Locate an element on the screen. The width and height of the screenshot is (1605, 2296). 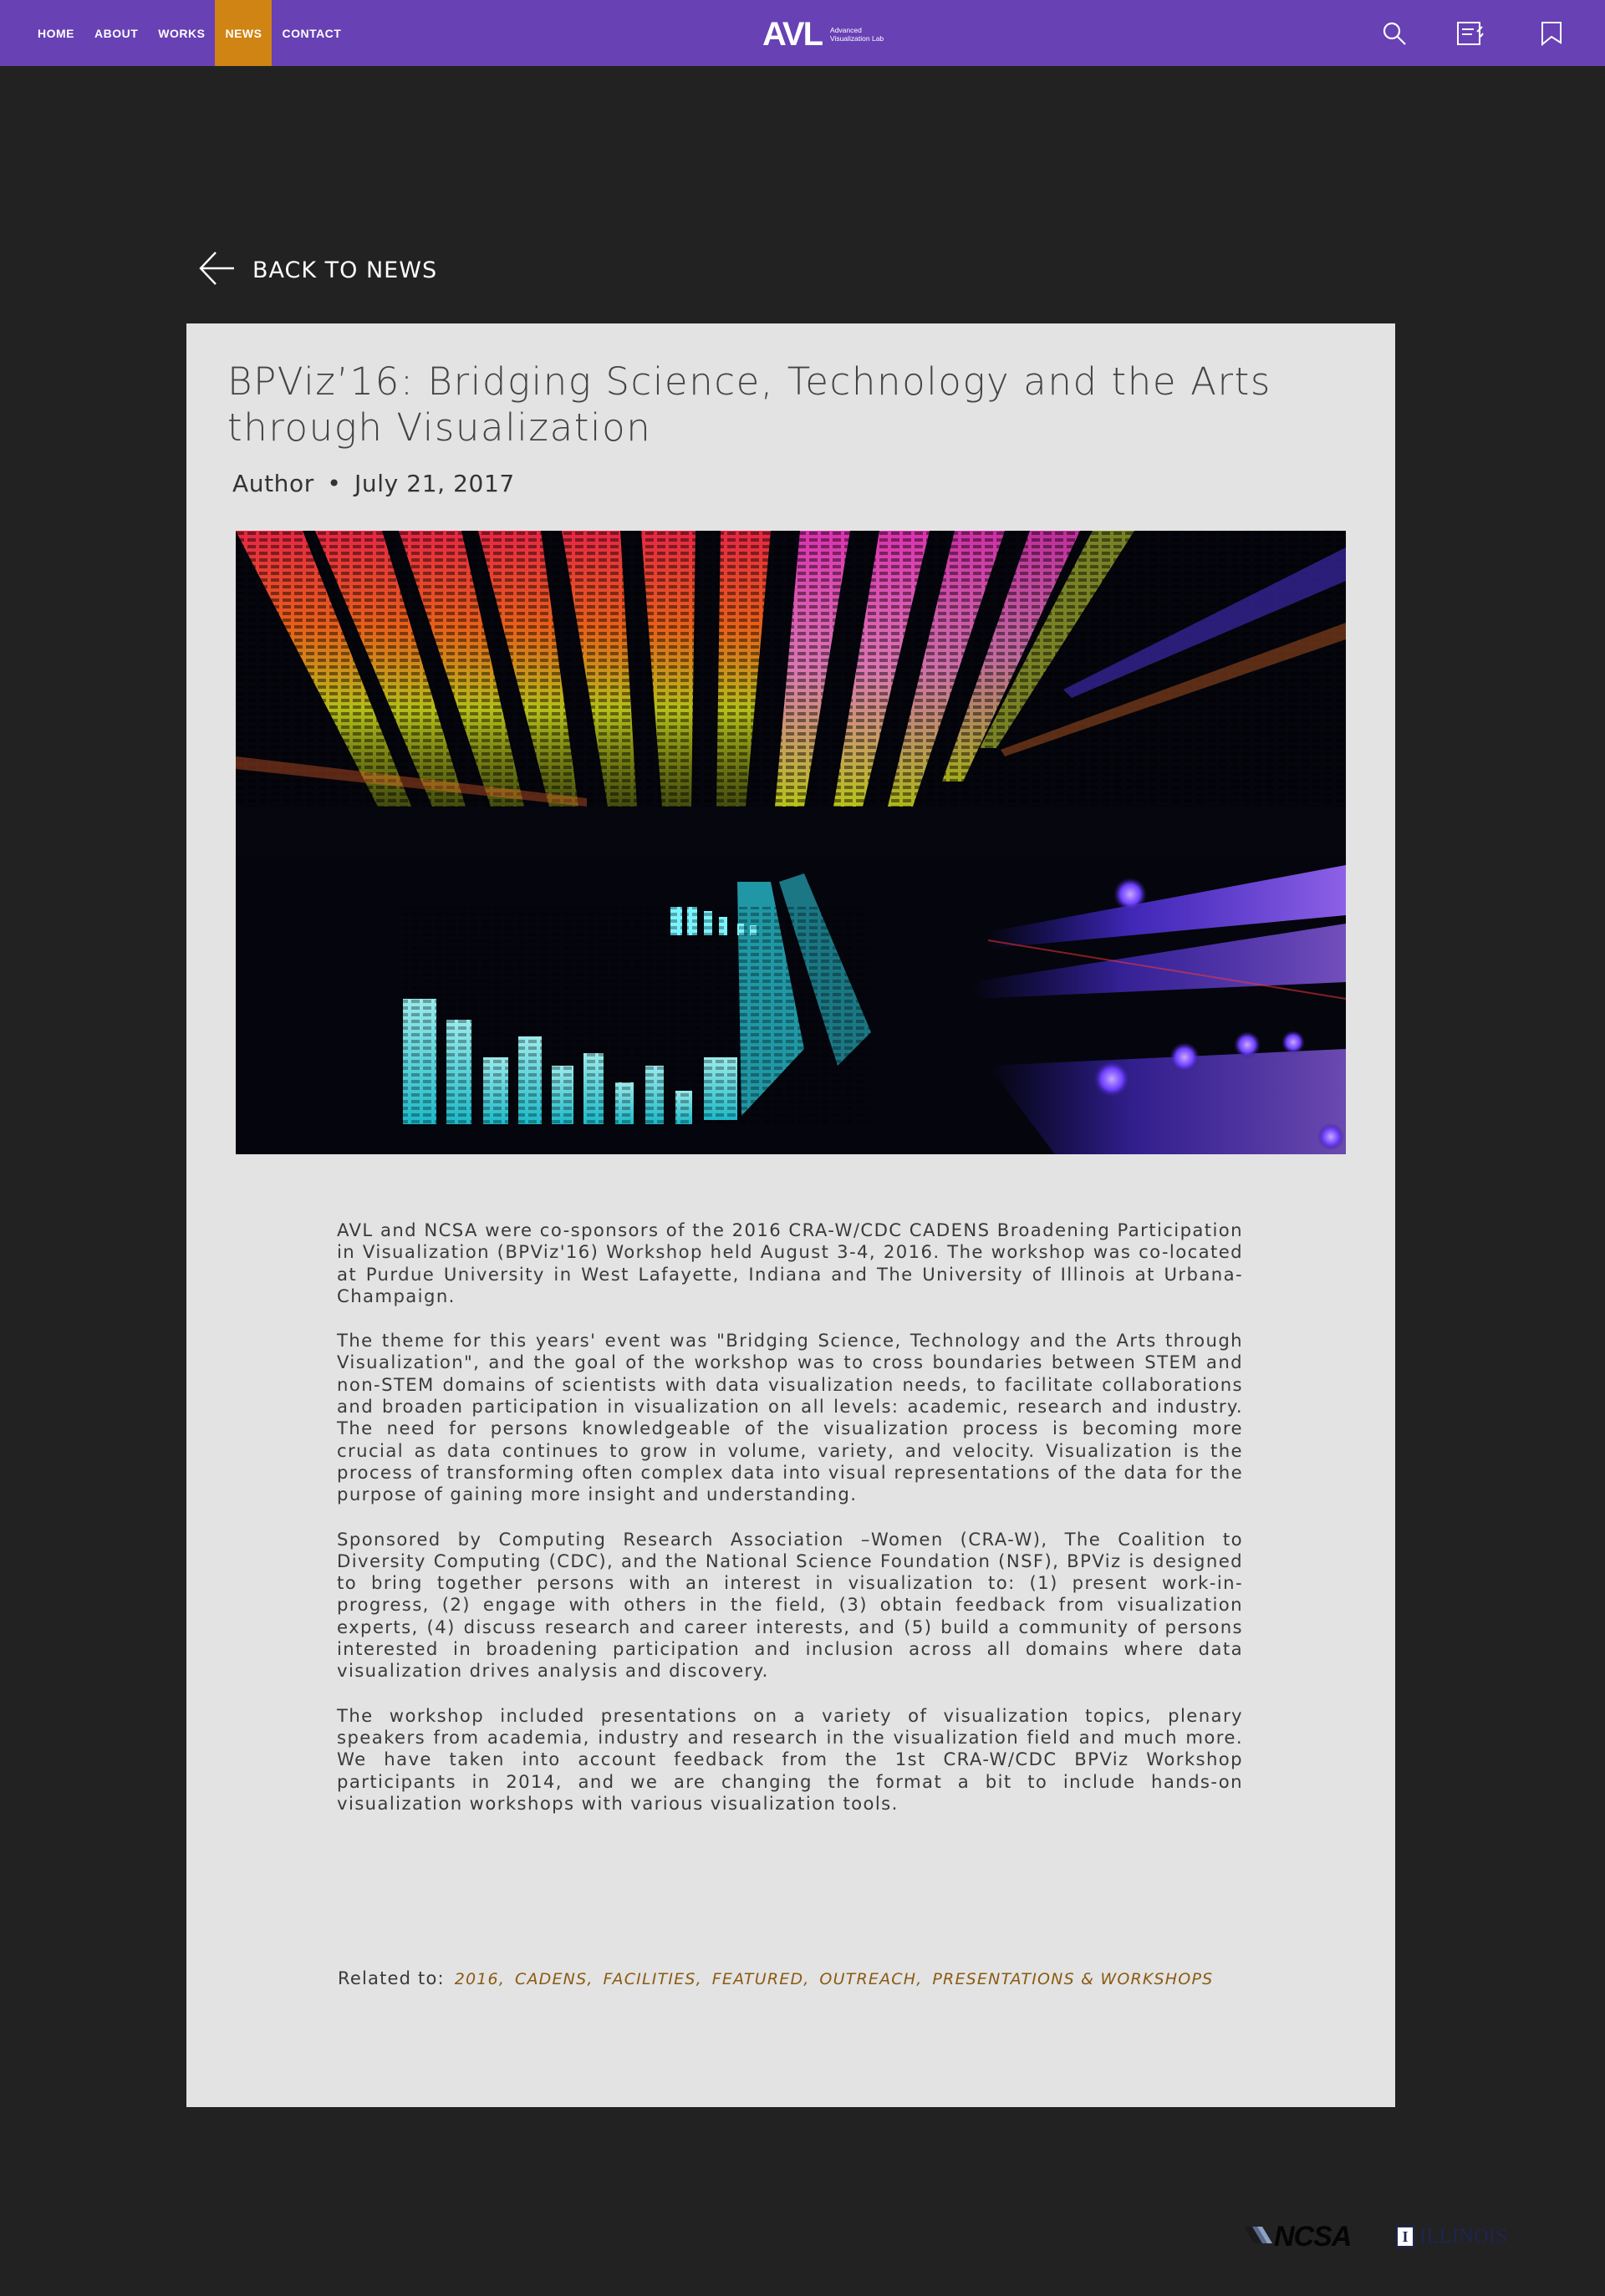
logo-subtitle-line1: Advanced is located at coordinates (846, 30).